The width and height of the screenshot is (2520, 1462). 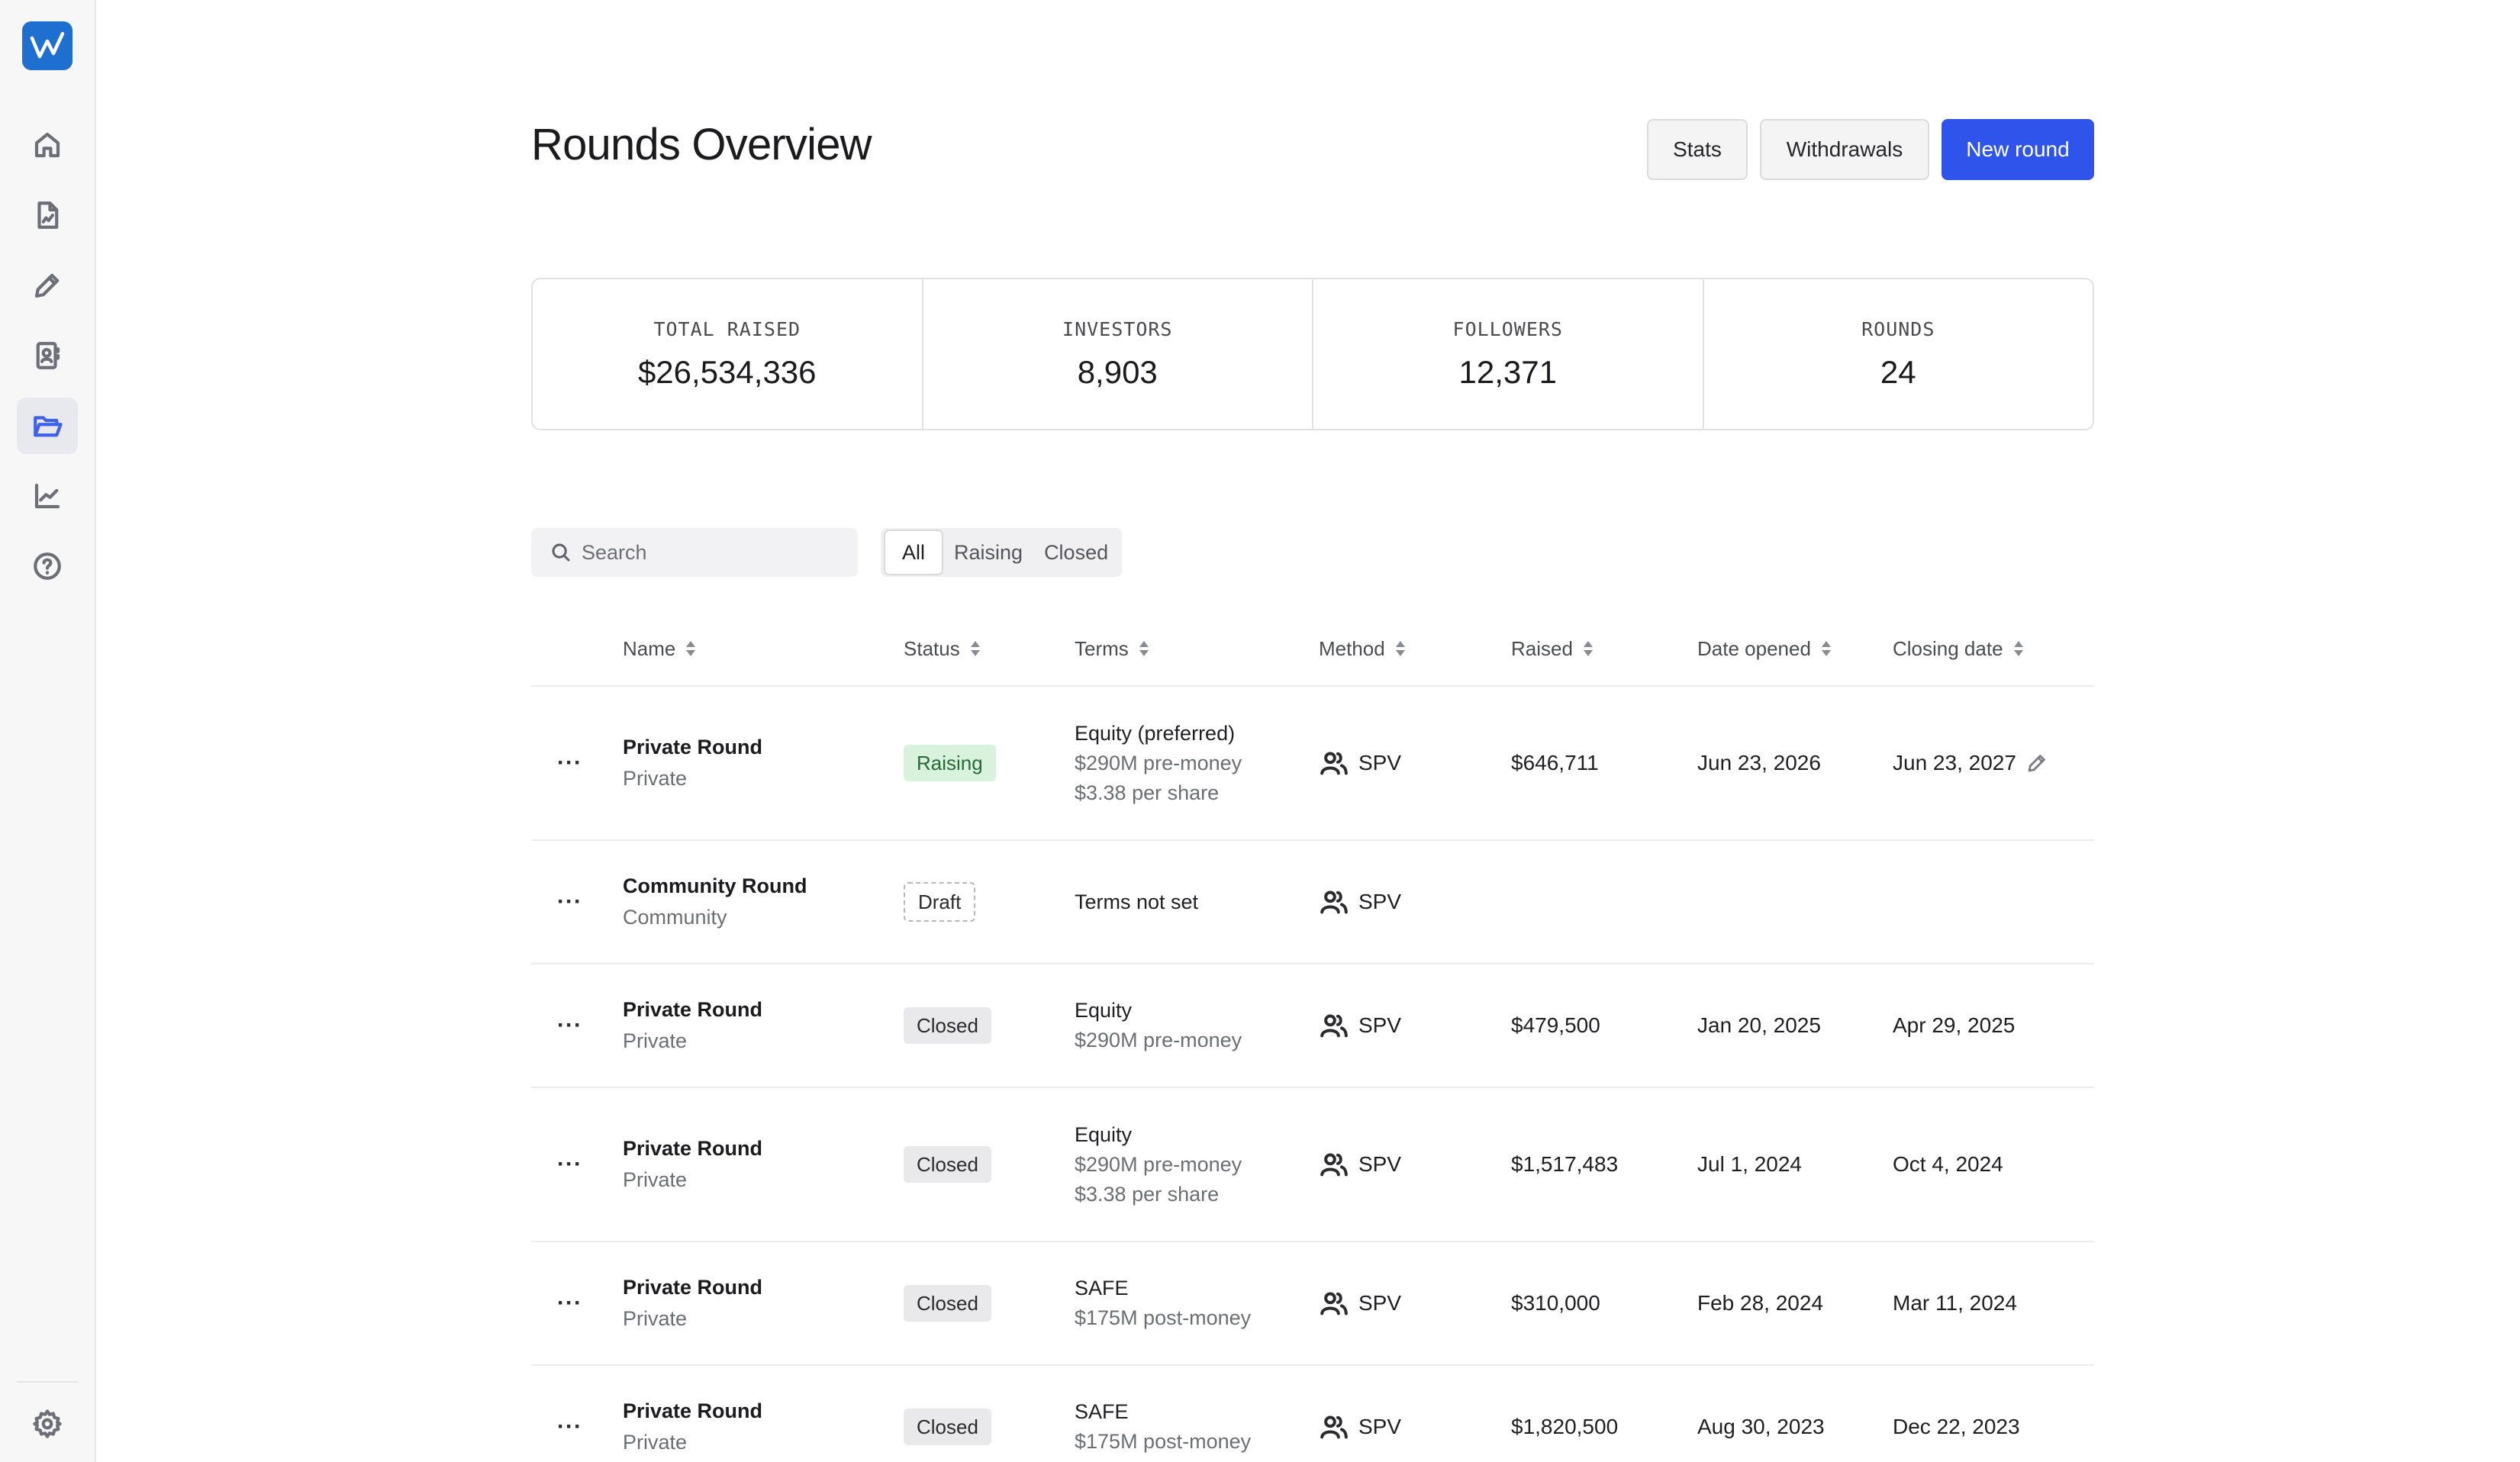 I want to click on sidebar-item-home, so click(x=47, y=145).